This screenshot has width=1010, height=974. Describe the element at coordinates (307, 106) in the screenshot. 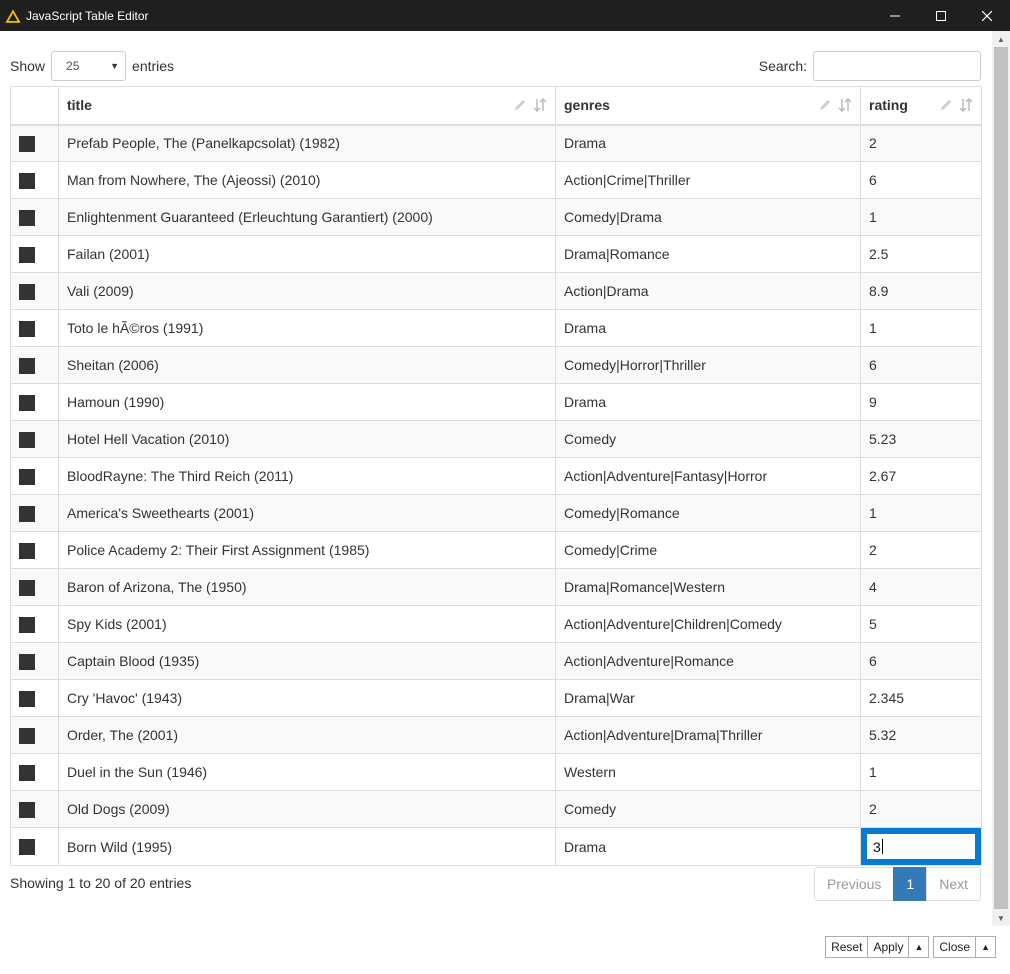

I see `column-header-title: title` at that location.